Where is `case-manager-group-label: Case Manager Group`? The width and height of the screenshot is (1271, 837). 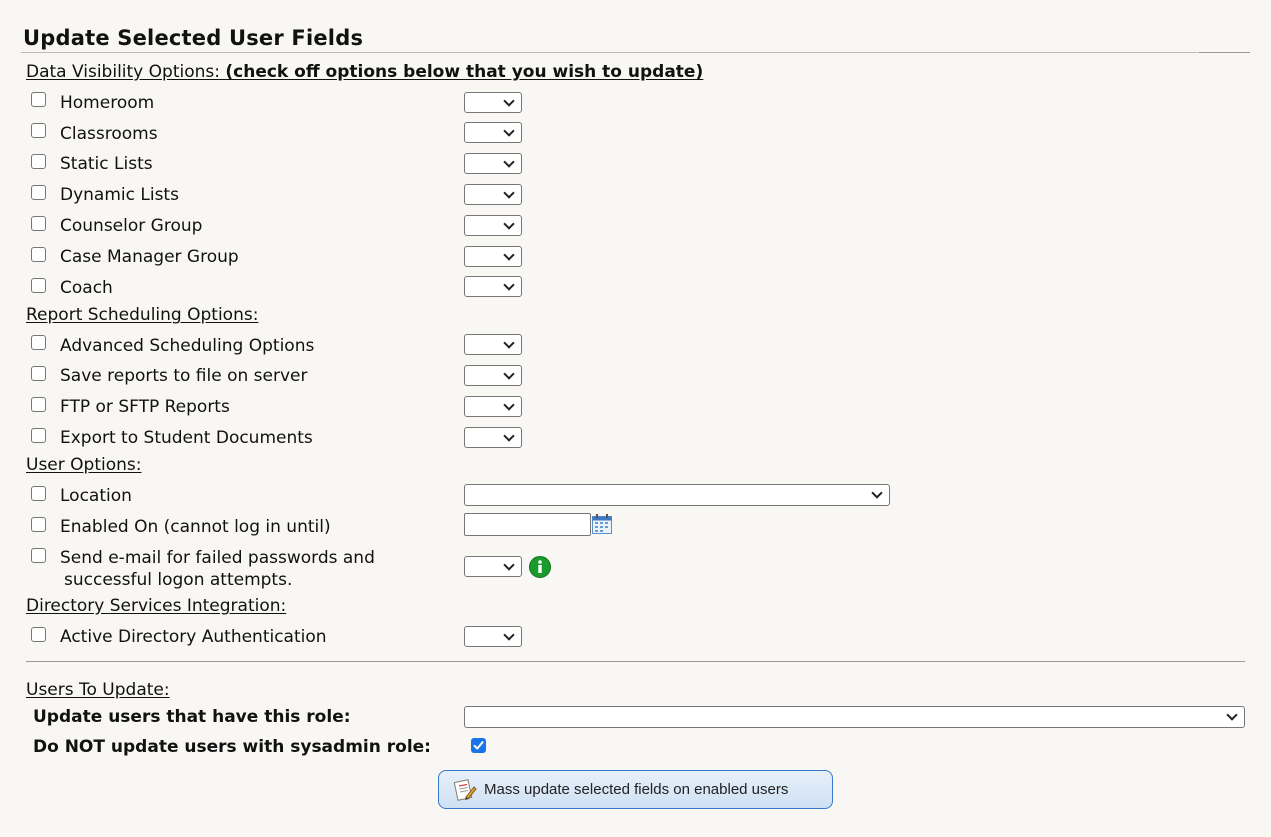 case-manager-group-label: Case Manager Group is located at coordinates (149, 257).